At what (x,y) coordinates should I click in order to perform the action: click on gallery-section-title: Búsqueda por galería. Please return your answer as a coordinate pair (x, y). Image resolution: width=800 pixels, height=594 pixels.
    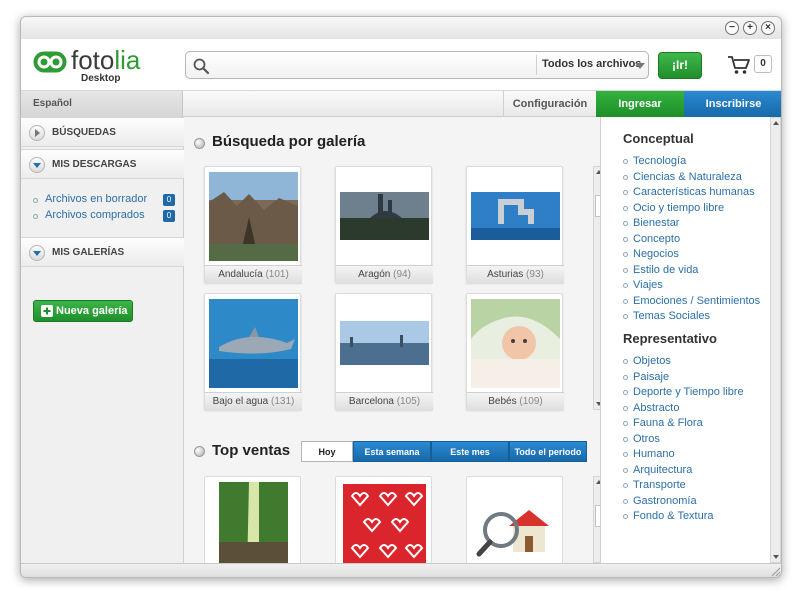
    Looking at the image, I should click on (289, 141).